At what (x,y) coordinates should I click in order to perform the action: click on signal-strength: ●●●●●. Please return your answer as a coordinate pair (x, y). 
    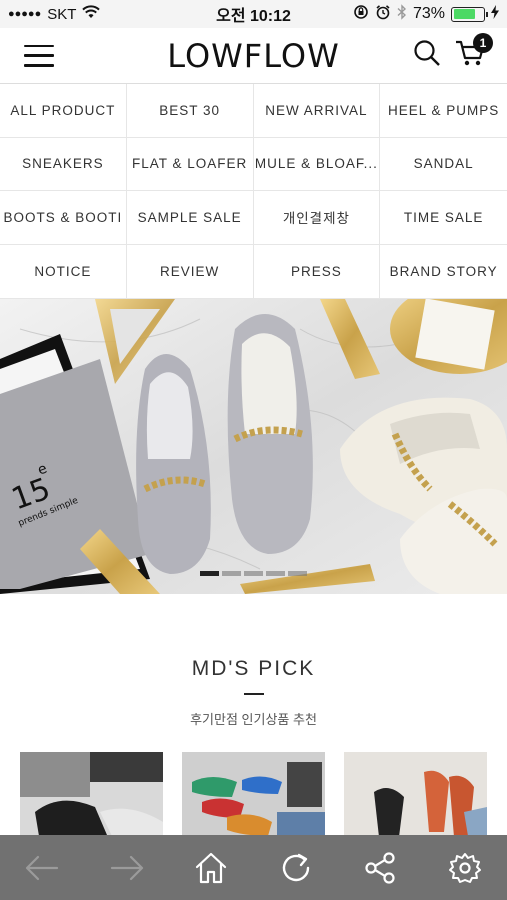
    Looking at the image, I should click on (25, 14).